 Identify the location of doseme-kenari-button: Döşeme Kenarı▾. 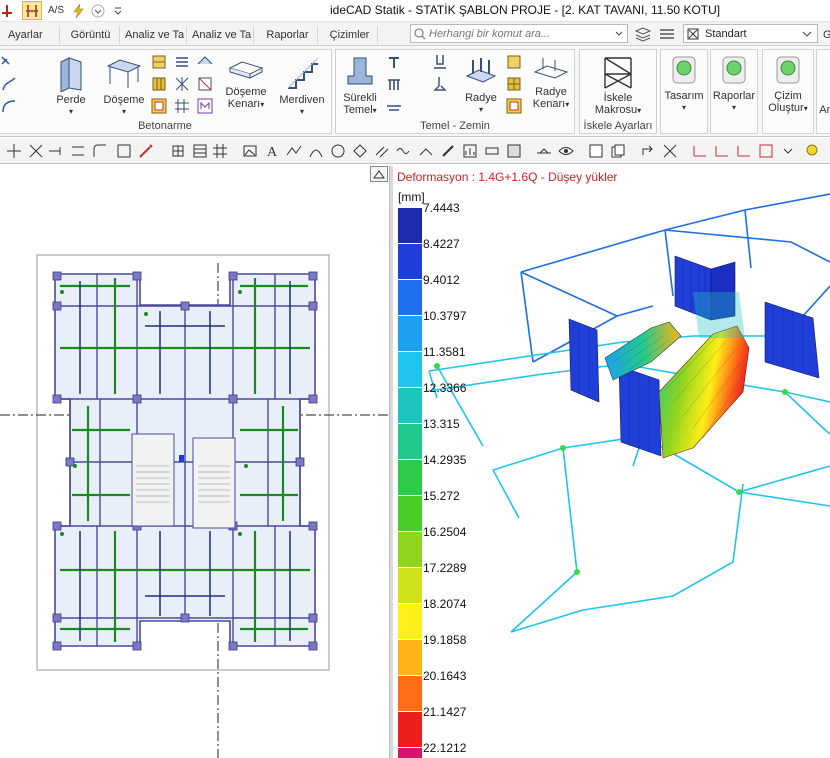
(246, 82).